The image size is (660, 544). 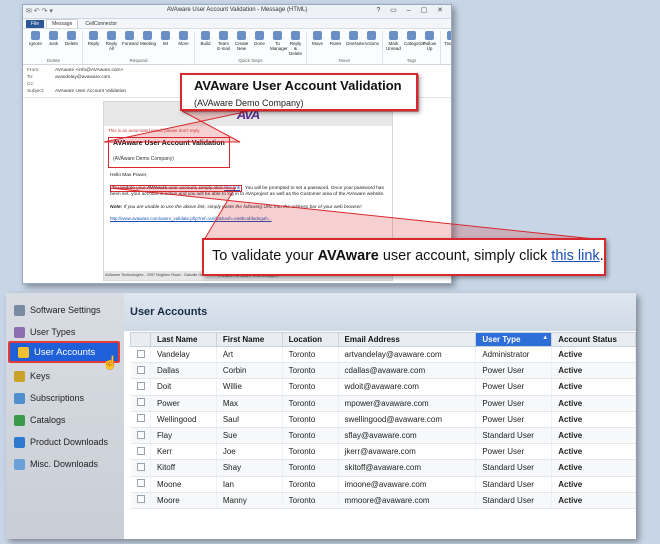 I want to click on column-header-label: User Type, so click(x=501, y=339).